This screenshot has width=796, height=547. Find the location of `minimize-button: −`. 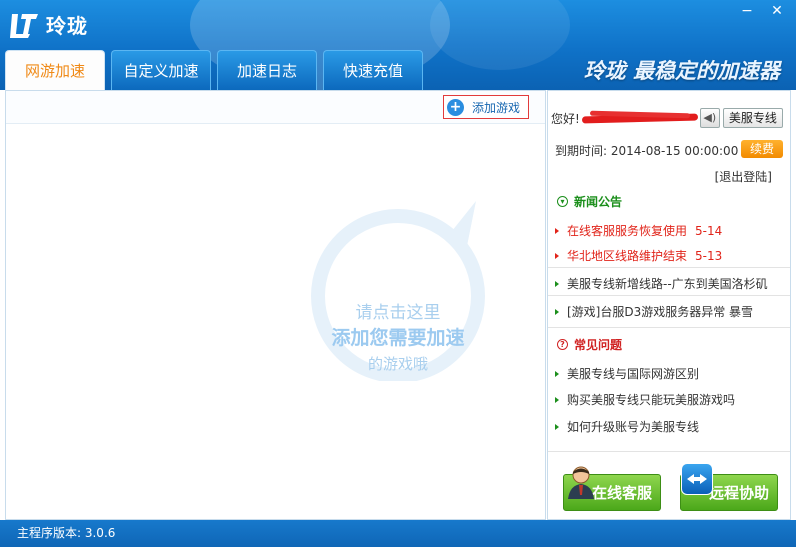

minimize-button: − is located at coordinates (747, 11).